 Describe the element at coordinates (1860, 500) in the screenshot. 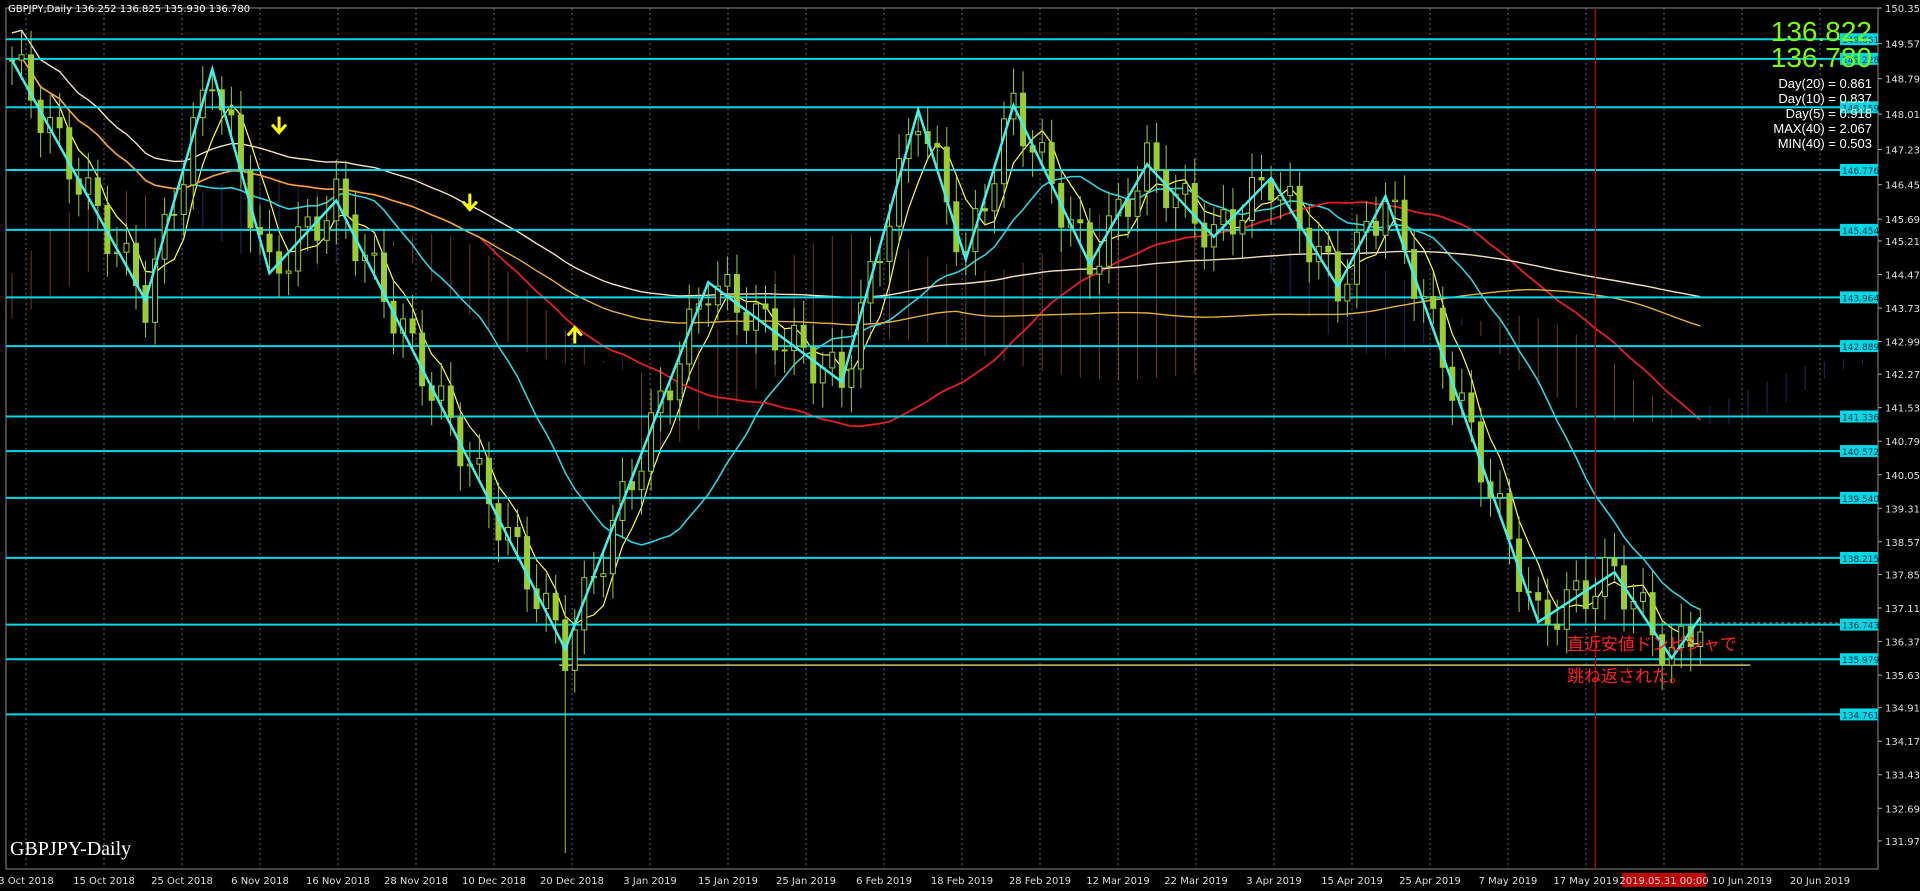

I see `level-label: 139.540` at that location.